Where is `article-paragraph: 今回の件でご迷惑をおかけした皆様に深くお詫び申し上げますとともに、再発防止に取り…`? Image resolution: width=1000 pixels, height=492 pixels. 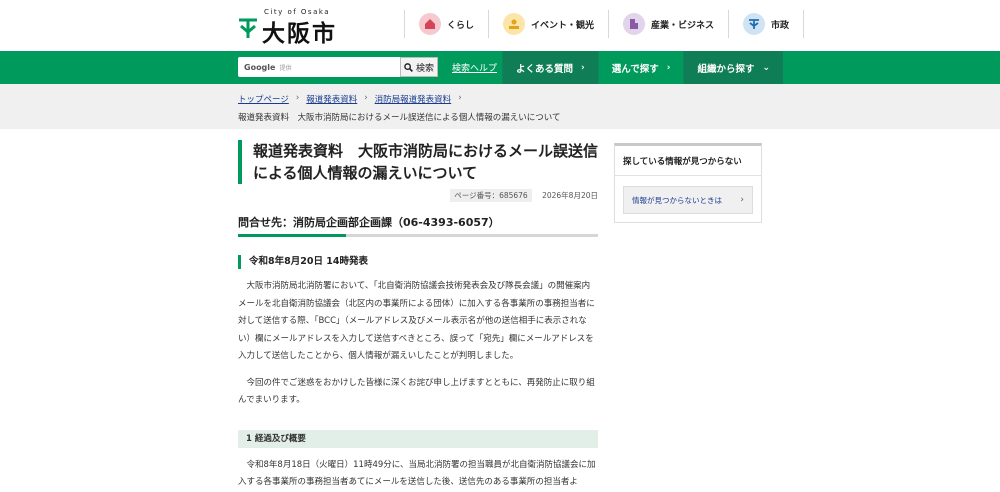
article-paragraph: 今回の件でご迷惑をおかけした皆様に深くお詫び申し上げますとともに、再発防止に取り… is located at coordinates (416, 391).